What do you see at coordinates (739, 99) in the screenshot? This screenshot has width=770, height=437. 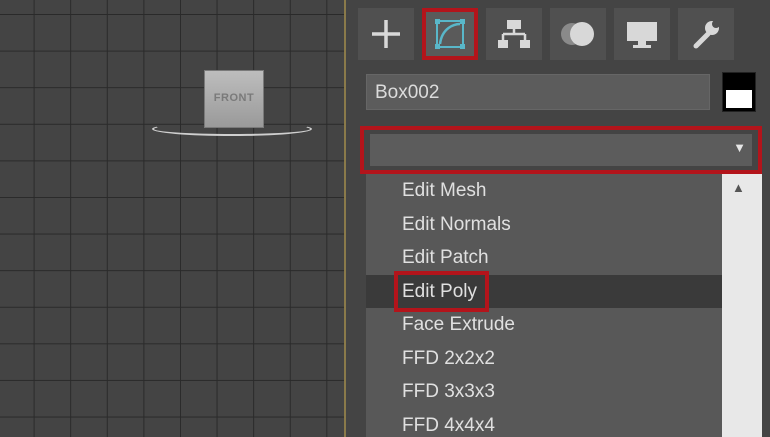 I see `color-swatch-inner` at bounding box center [739, 99].